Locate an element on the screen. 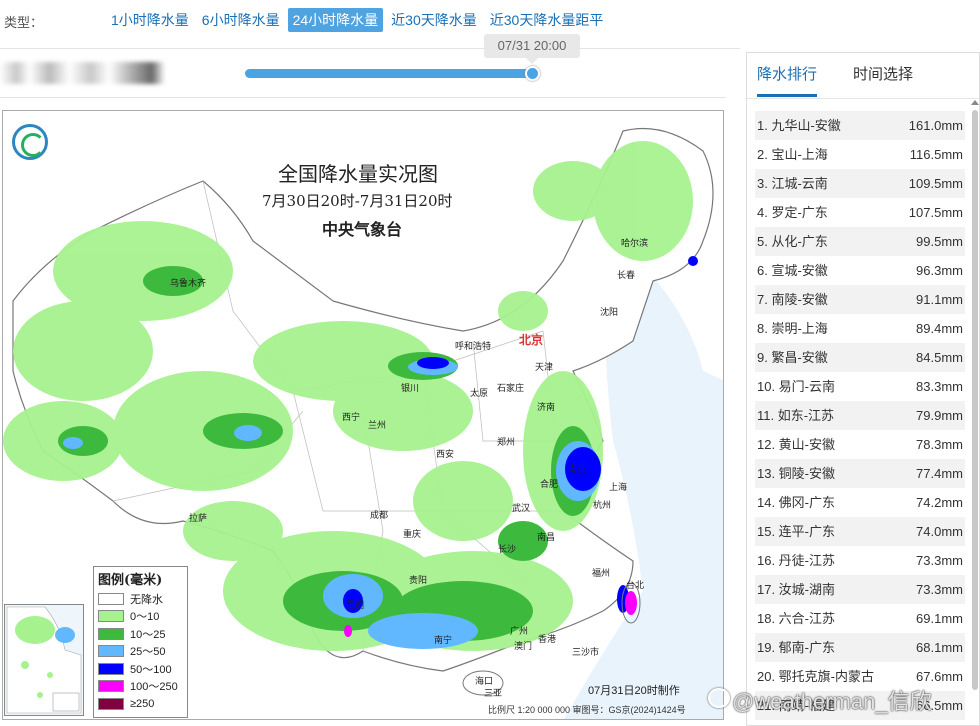 The width and height of the screenshot is (980, 726). city-shijiazhuang: 石家庄 is located at coordinates (511, 388).